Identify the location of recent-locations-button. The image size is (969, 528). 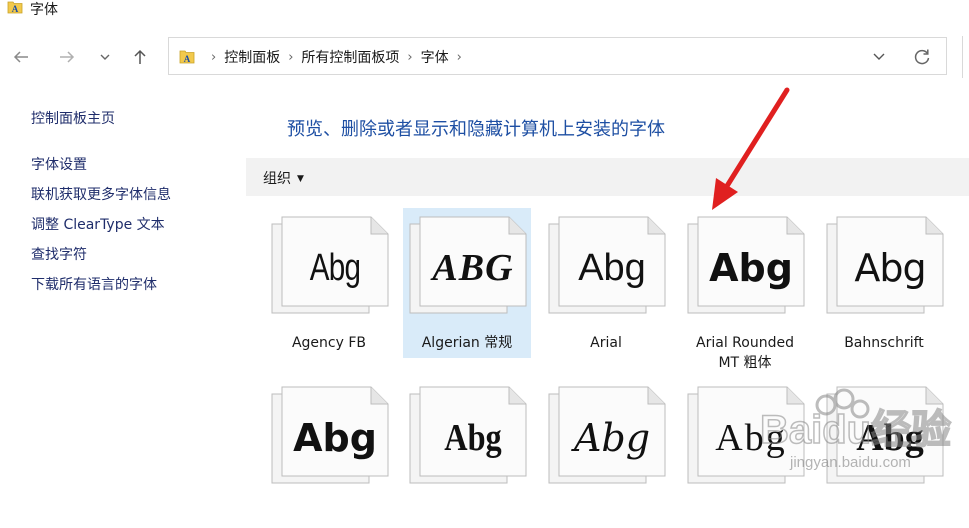
(105, 57).